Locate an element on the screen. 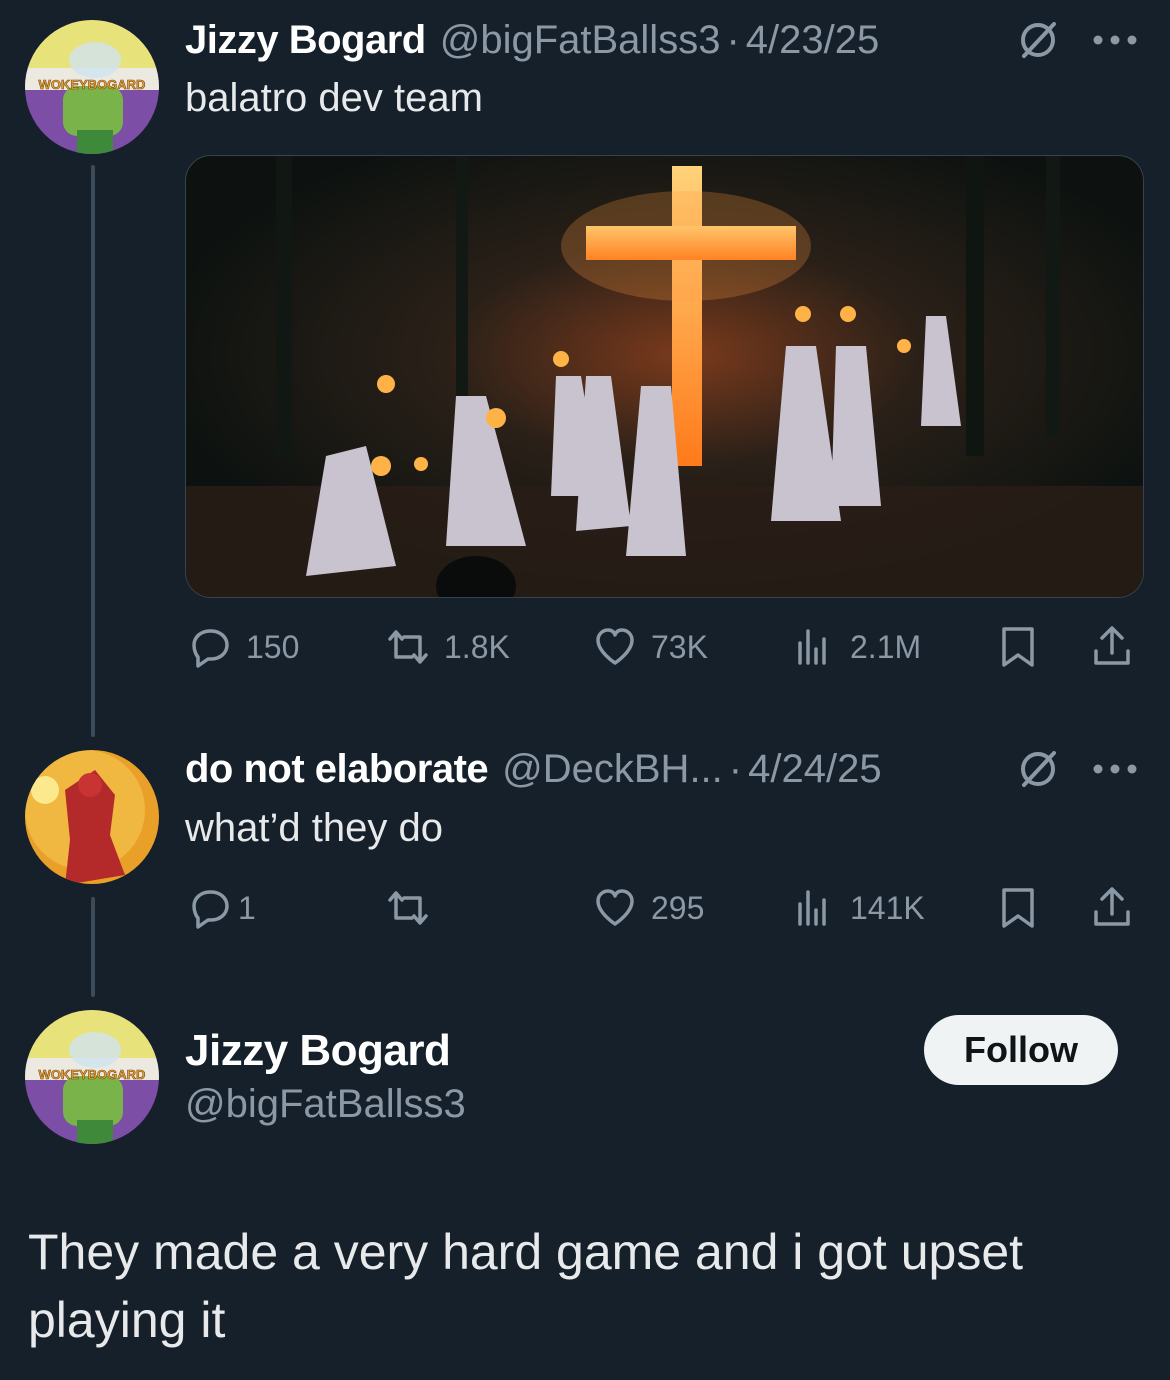 This screenshot has height=1380, width=1170. view-count: 2.1M is located at coordinates (886, 646).